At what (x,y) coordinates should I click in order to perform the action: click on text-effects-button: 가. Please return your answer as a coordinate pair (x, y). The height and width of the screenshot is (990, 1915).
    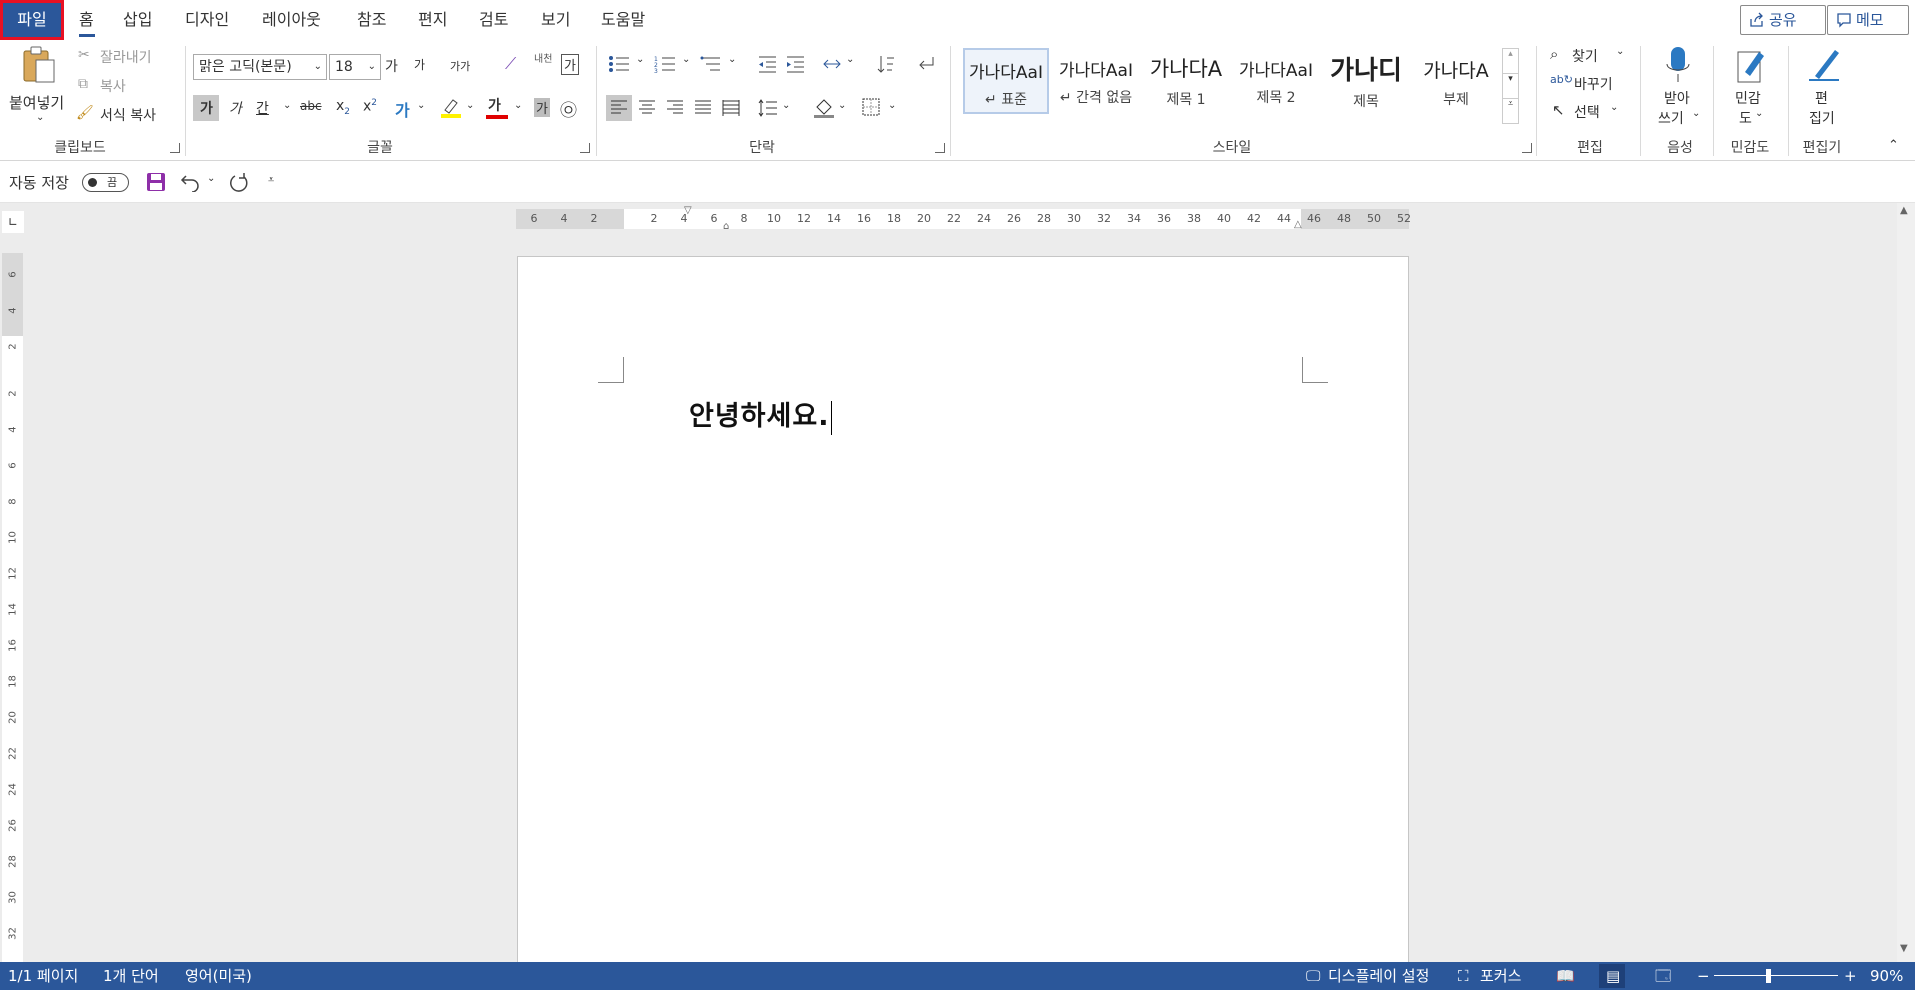
    Looking at the image, I should click on (402, 109).